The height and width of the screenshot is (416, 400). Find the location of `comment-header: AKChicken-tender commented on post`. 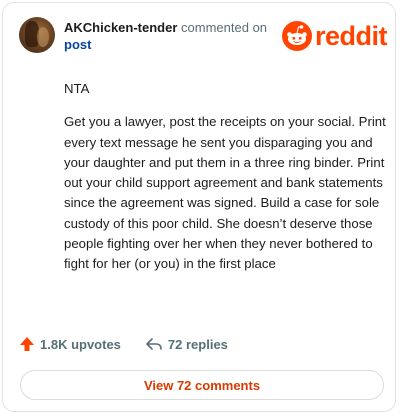

comment-header: AKChicken-tender commented on post is located at coordinates (174, 36).